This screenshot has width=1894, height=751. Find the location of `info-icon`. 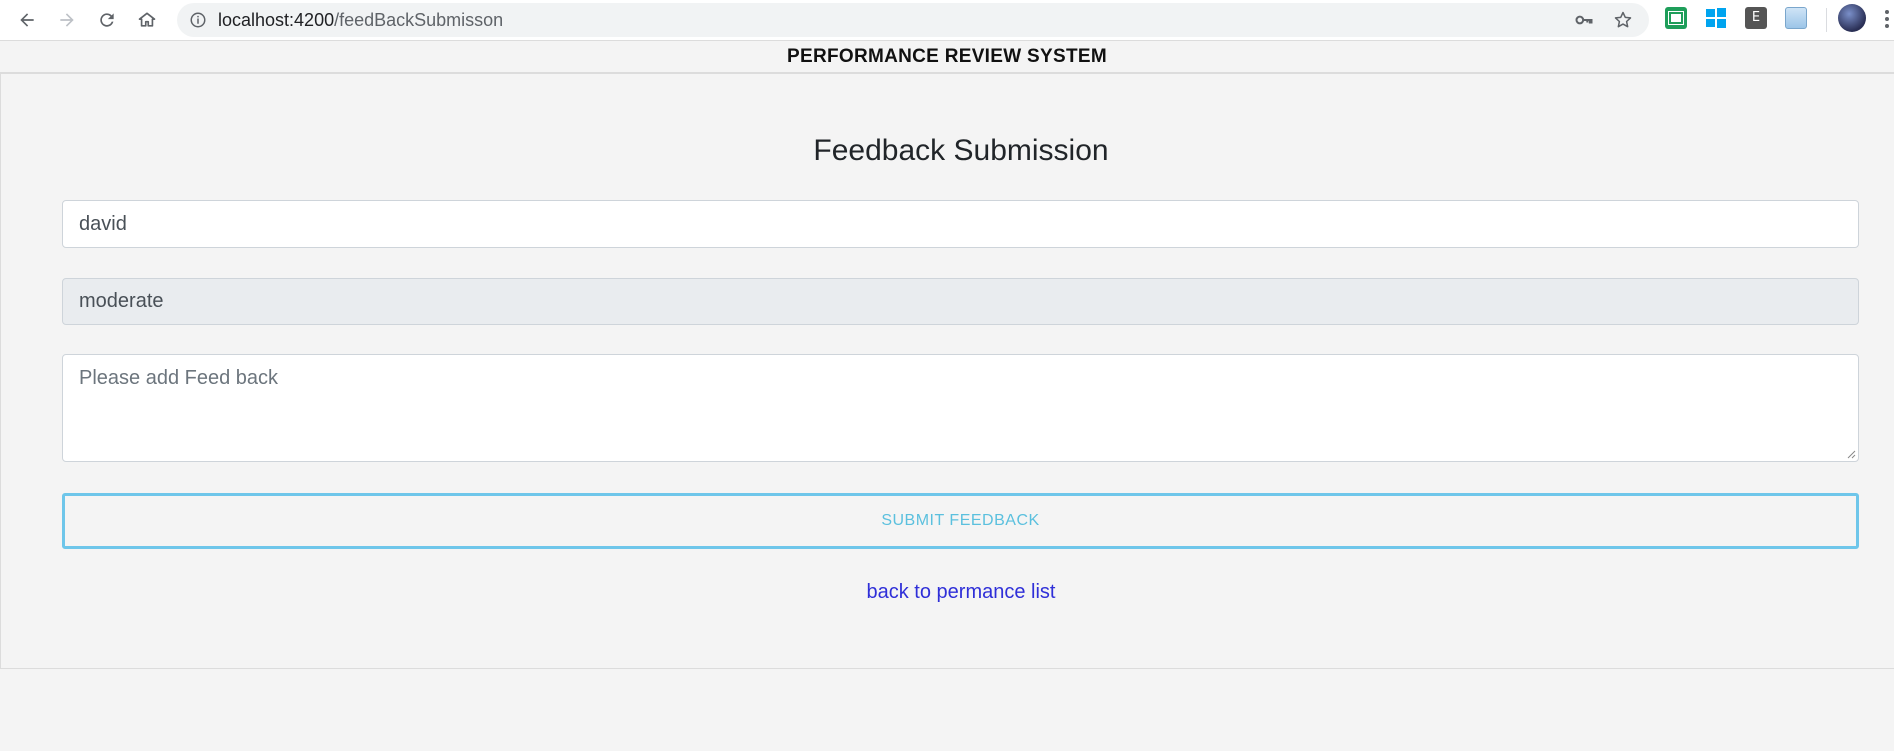

info-icon is located at coordinates (198, 20).